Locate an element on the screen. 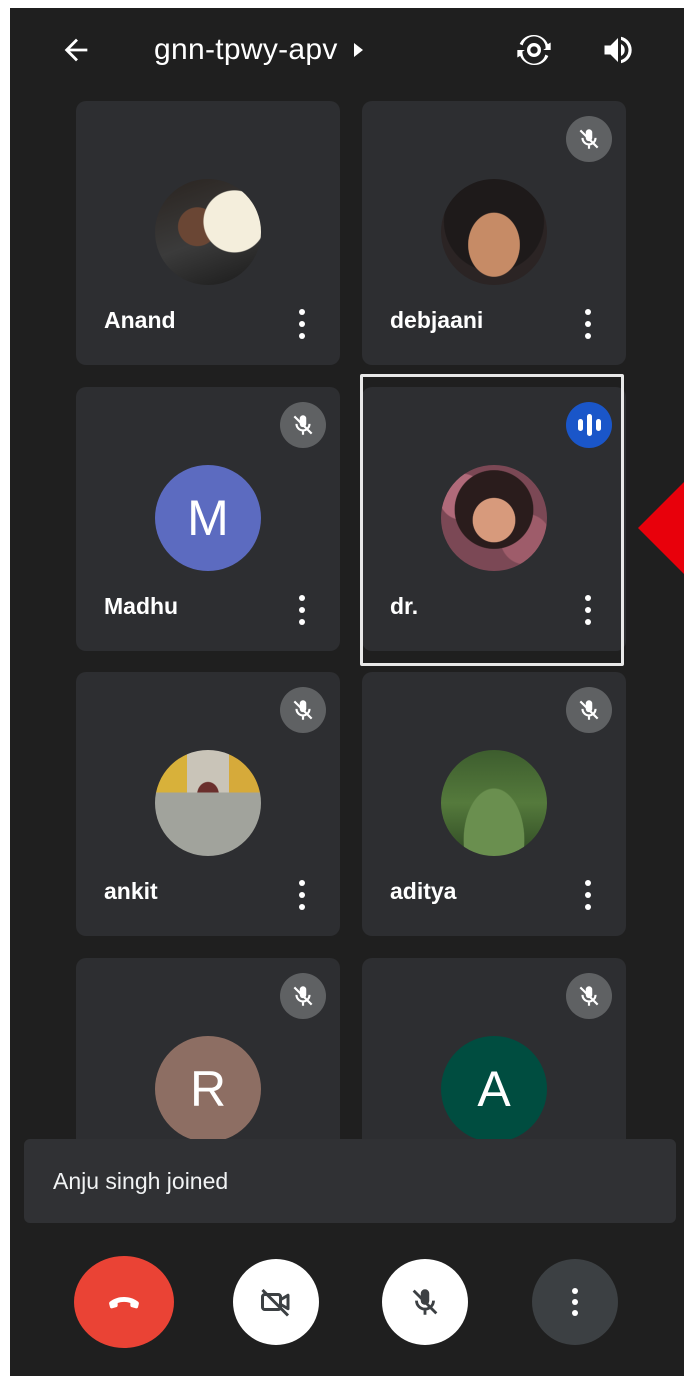 This screenshot has width=684, height=1376. avatar-initial: M is located at coordinates (208, 518).